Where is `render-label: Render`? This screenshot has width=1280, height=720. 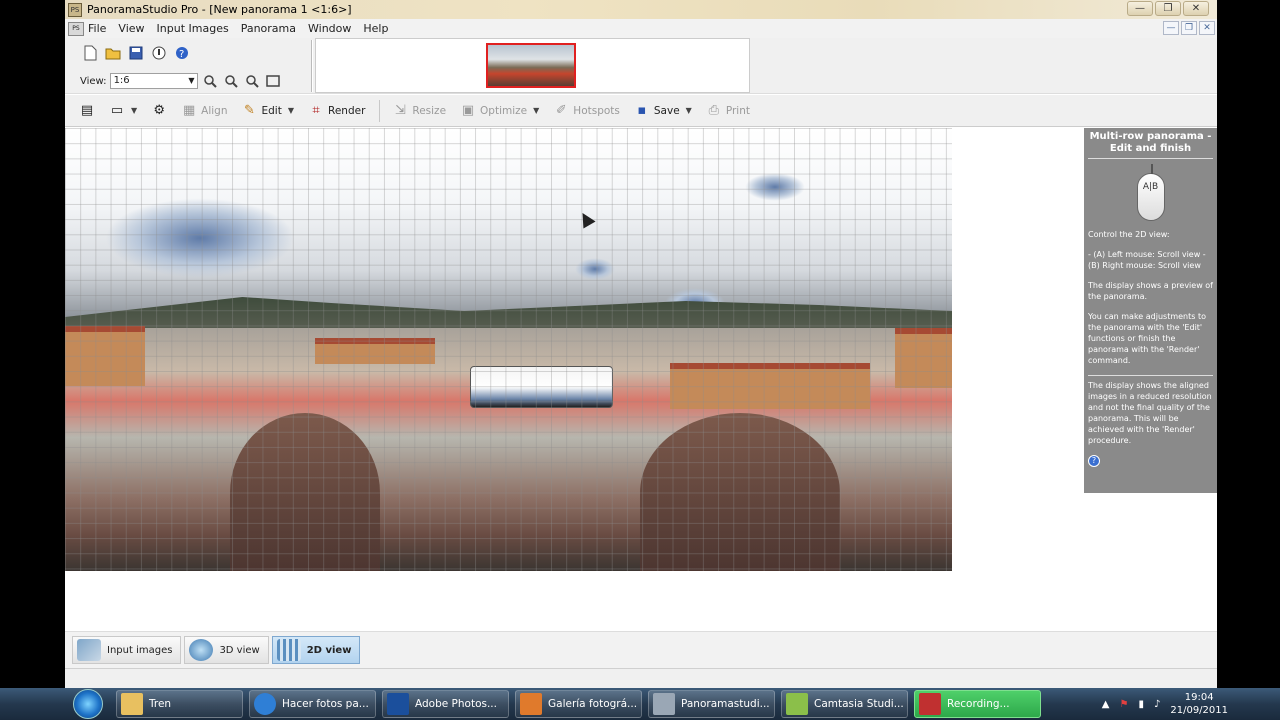
render-label: Render is located at coordinates (347, 110).